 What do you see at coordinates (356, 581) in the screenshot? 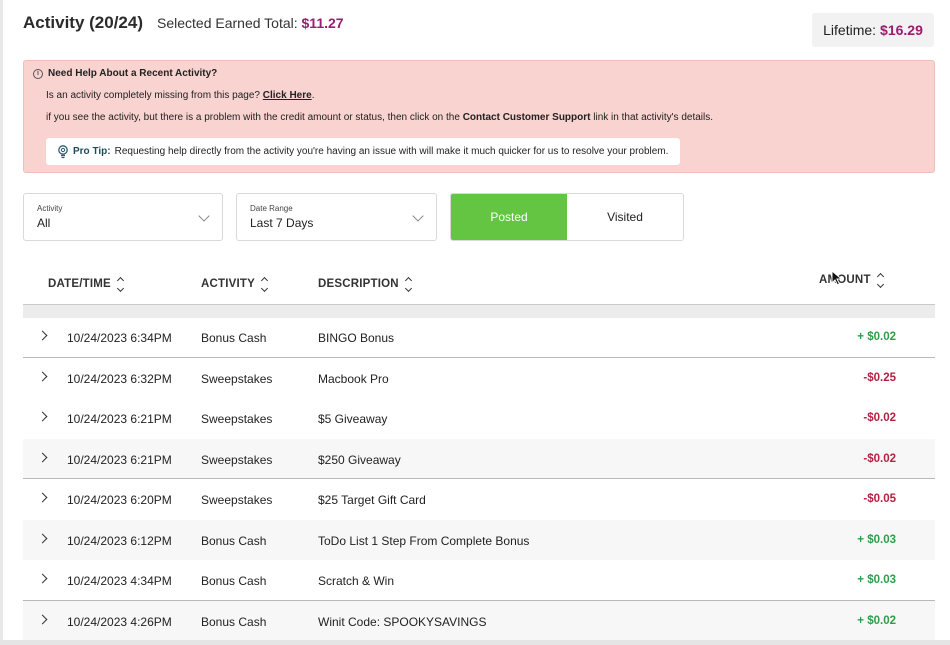
I see `row-description: Scratch & Win` at bounding box center [356, 581].